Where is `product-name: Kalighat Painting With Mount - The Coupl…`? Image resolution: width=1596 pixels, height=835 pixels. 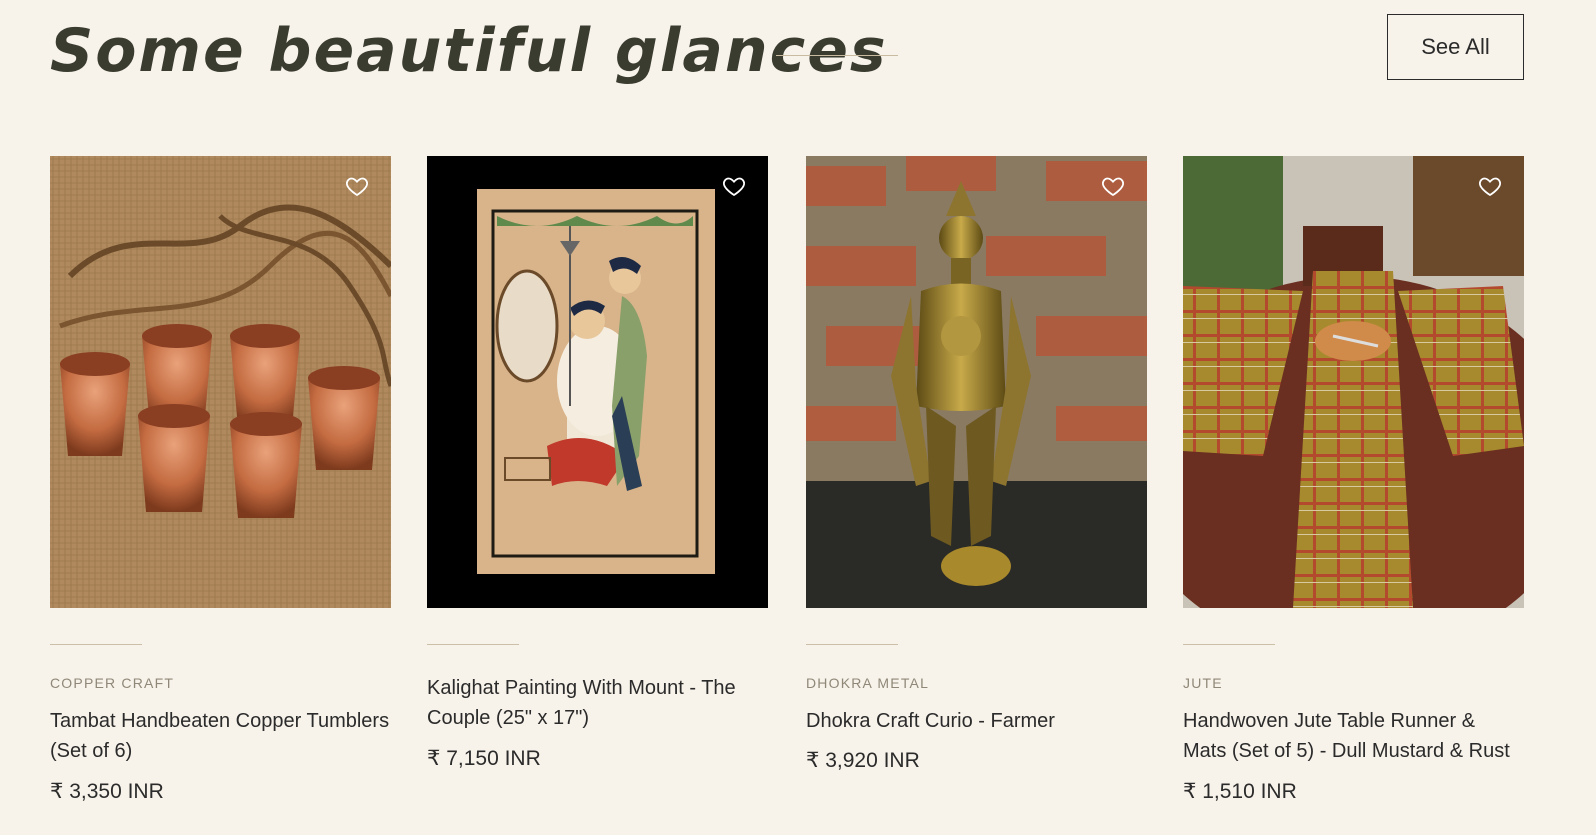 product-name: Kalighat Painting With Mount - The Coupl… is located at coordinates (597, 703).